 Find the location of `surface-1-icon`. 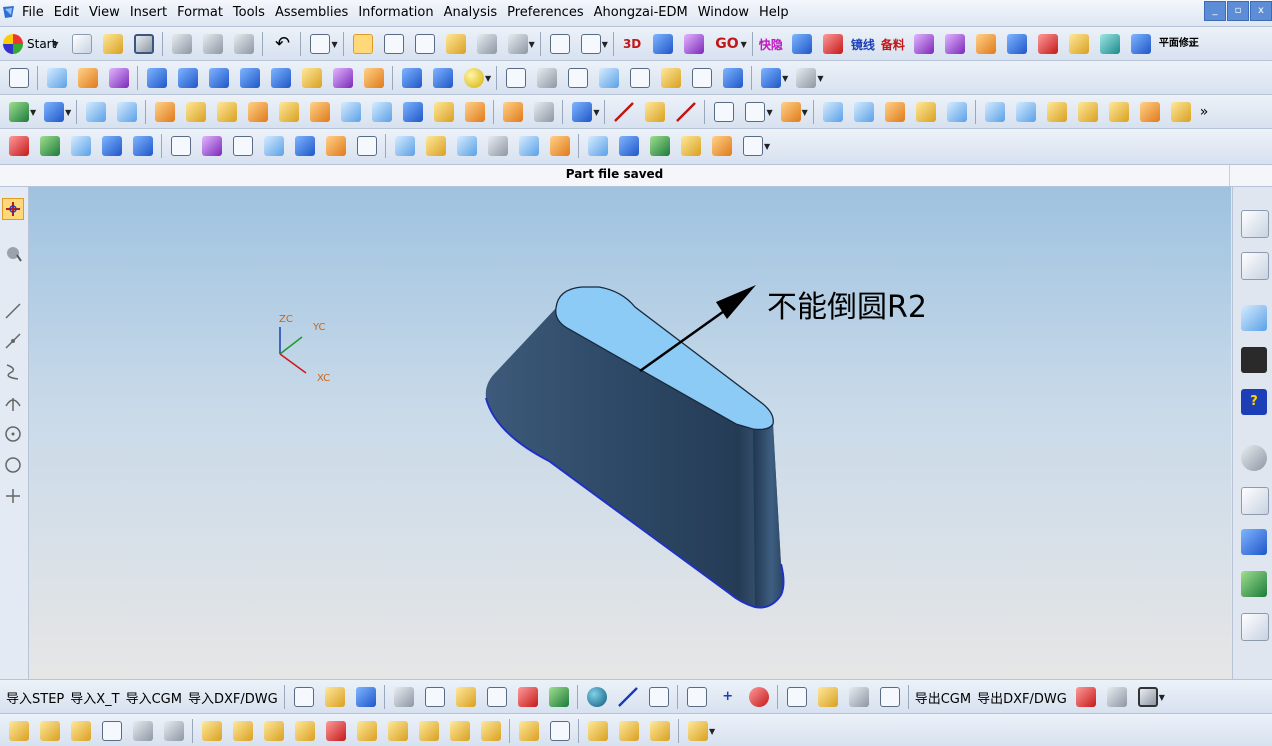

surface-1-icon is located at coordinates (832, 112).